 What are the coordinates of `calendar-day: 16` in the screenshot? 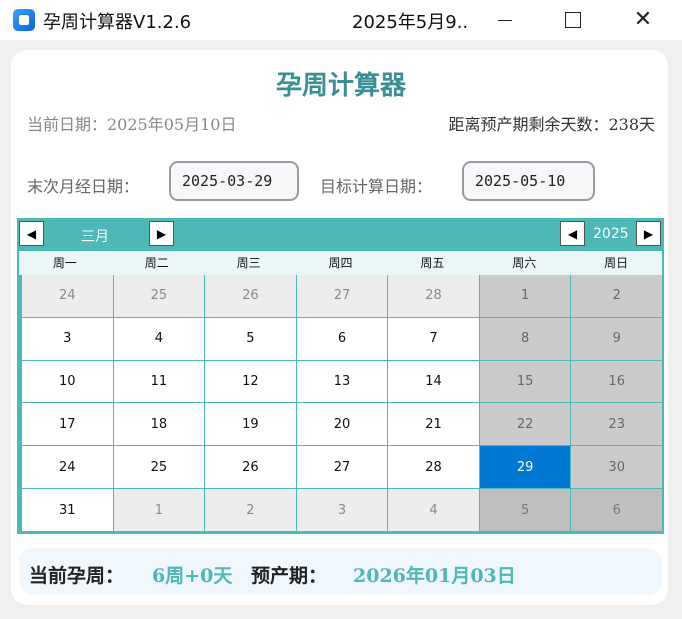 It's located at (616, 381).